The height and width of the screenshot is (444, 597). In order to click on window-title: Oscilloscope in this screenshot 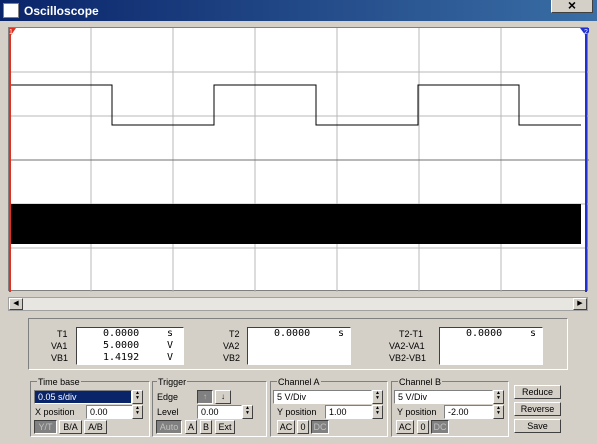, I will do `click(61, 11)`.